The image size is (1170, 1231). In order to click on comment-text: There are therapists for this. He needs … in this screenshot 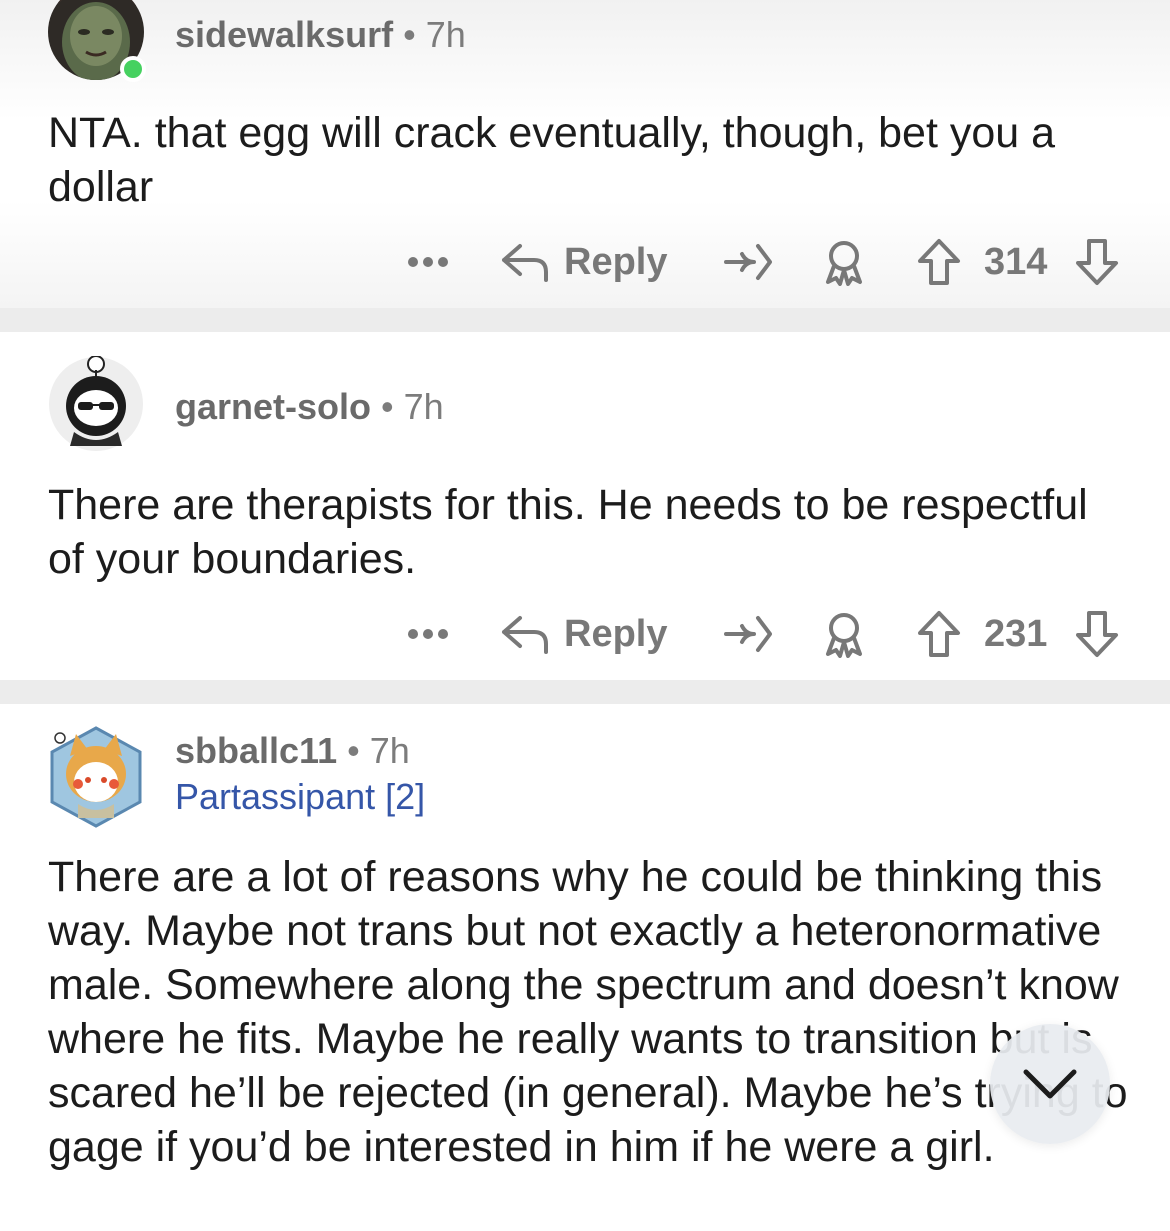, I will do `click(568, 532)`.